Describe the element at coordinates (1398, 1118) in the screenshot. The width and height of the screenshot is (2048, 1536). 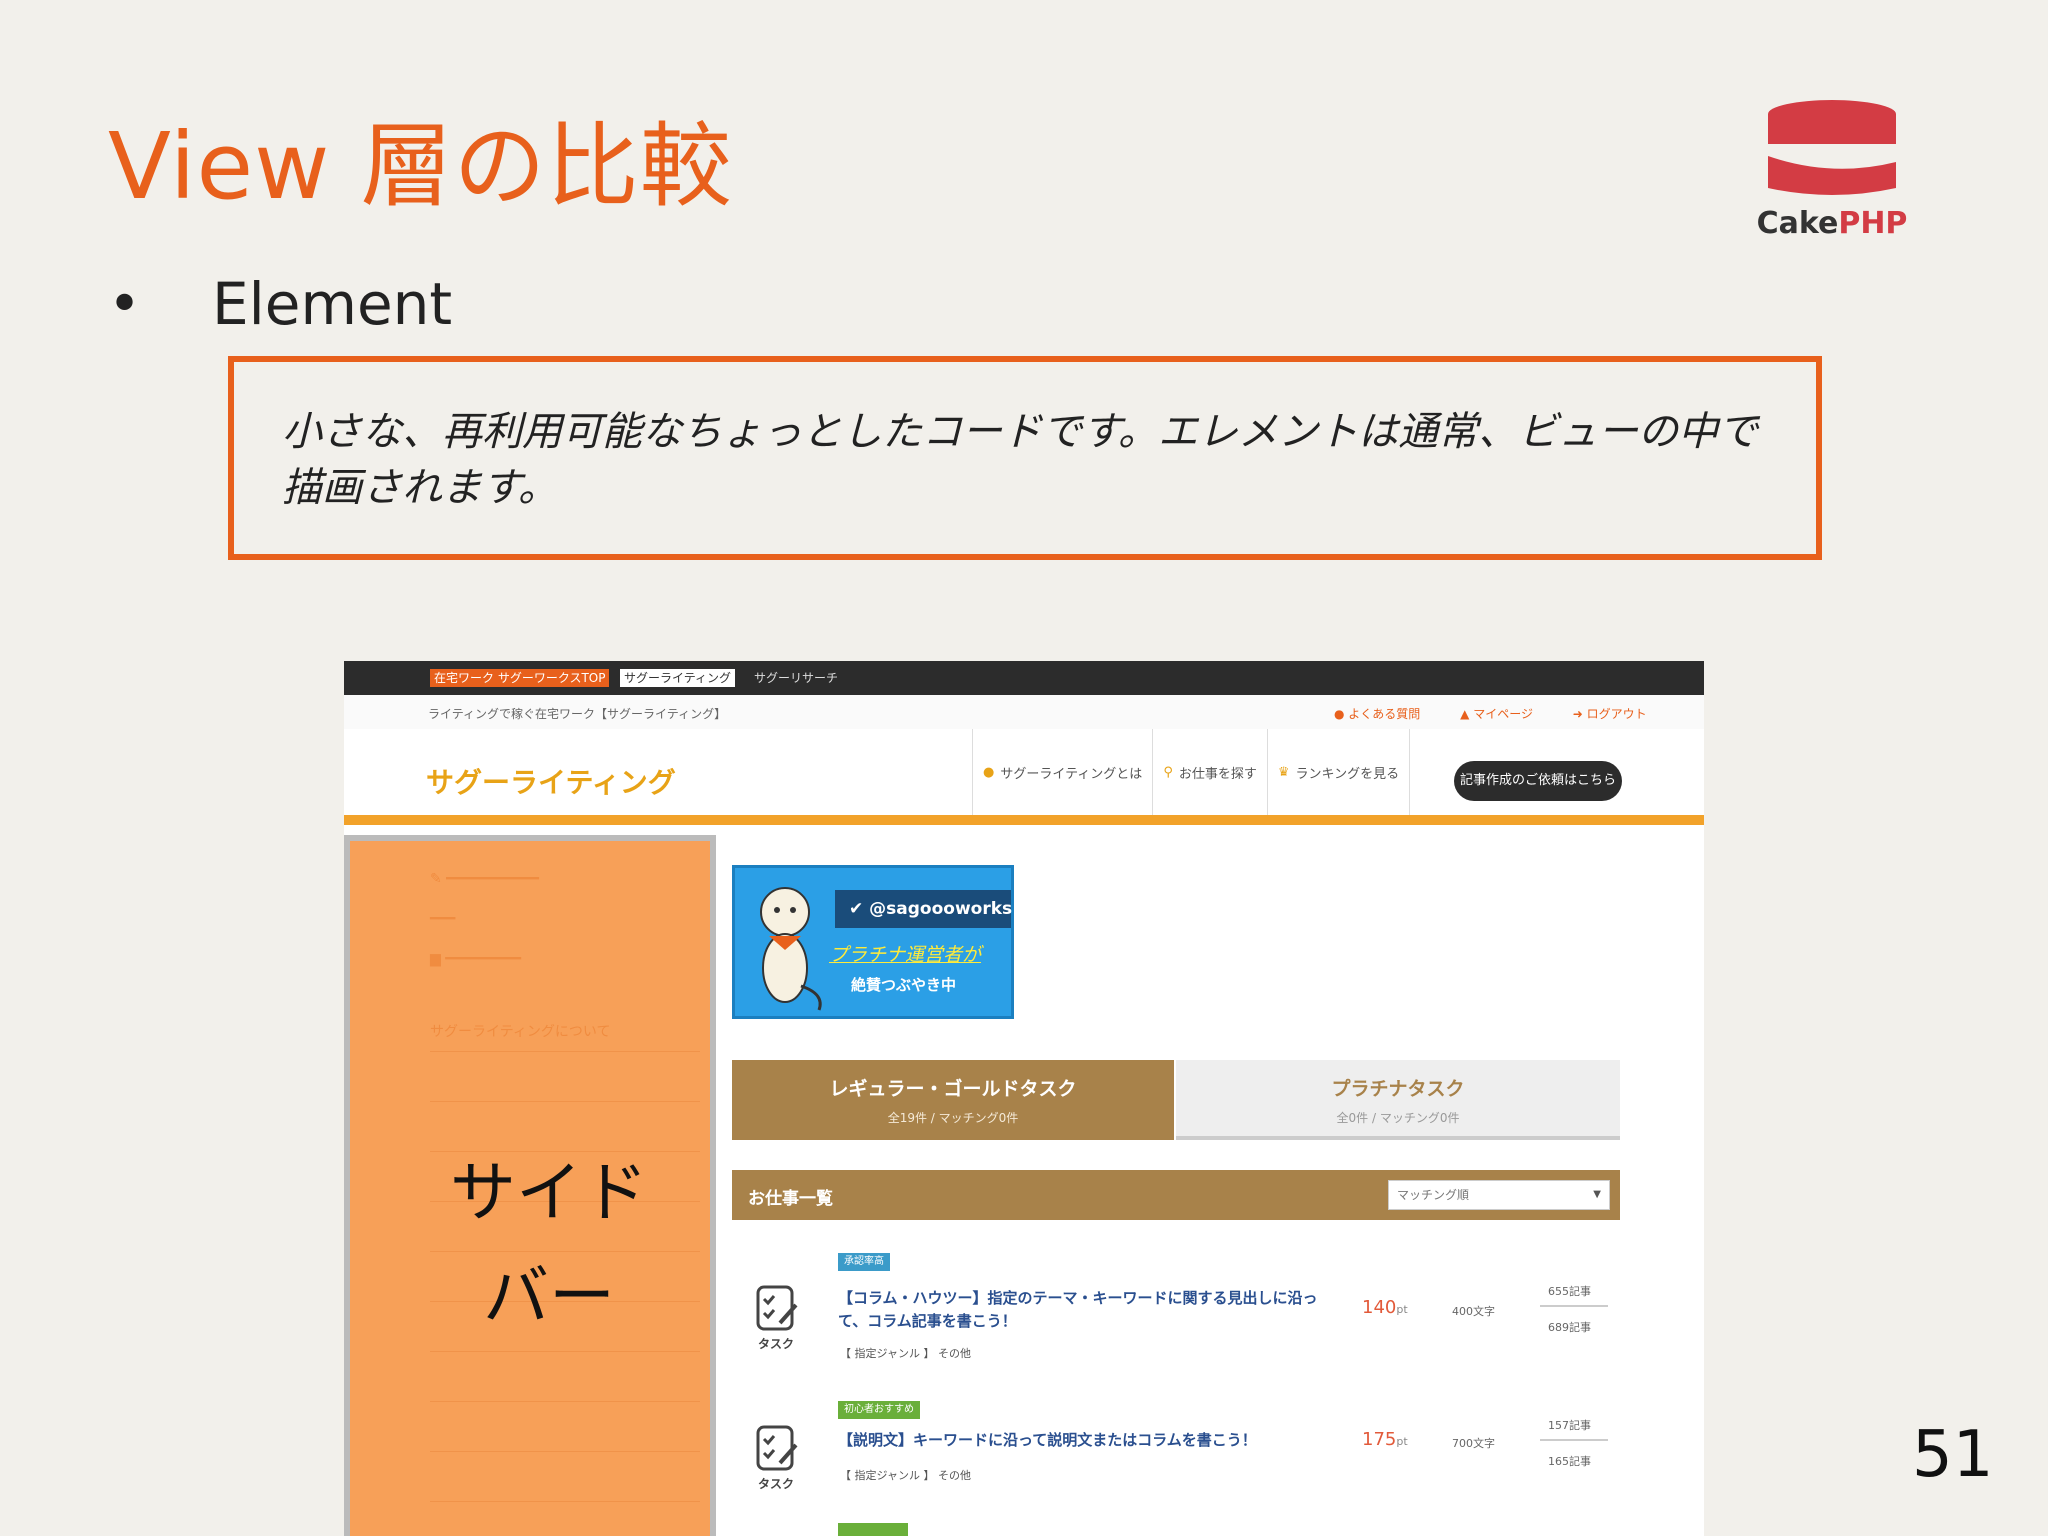
I see `tab-subtitle: 全0件 / マッチング0件` at that location.